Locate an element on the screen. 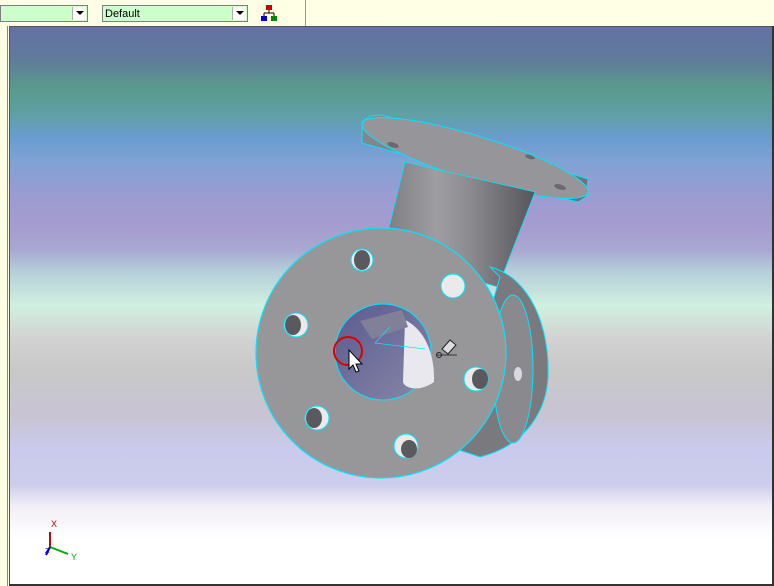  configuration-combo is located at coordinates (44, 13).